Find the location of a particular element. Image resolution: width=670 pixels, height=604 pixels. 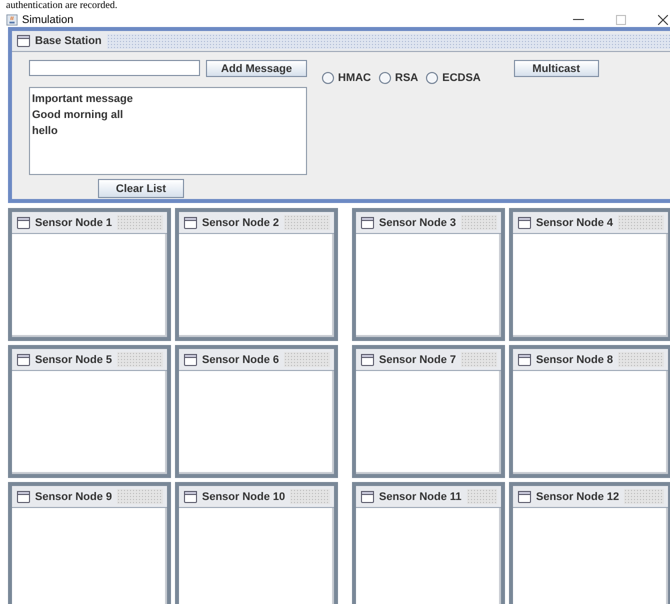

radio-label: ECDSA is located at coordinates (461, 78).